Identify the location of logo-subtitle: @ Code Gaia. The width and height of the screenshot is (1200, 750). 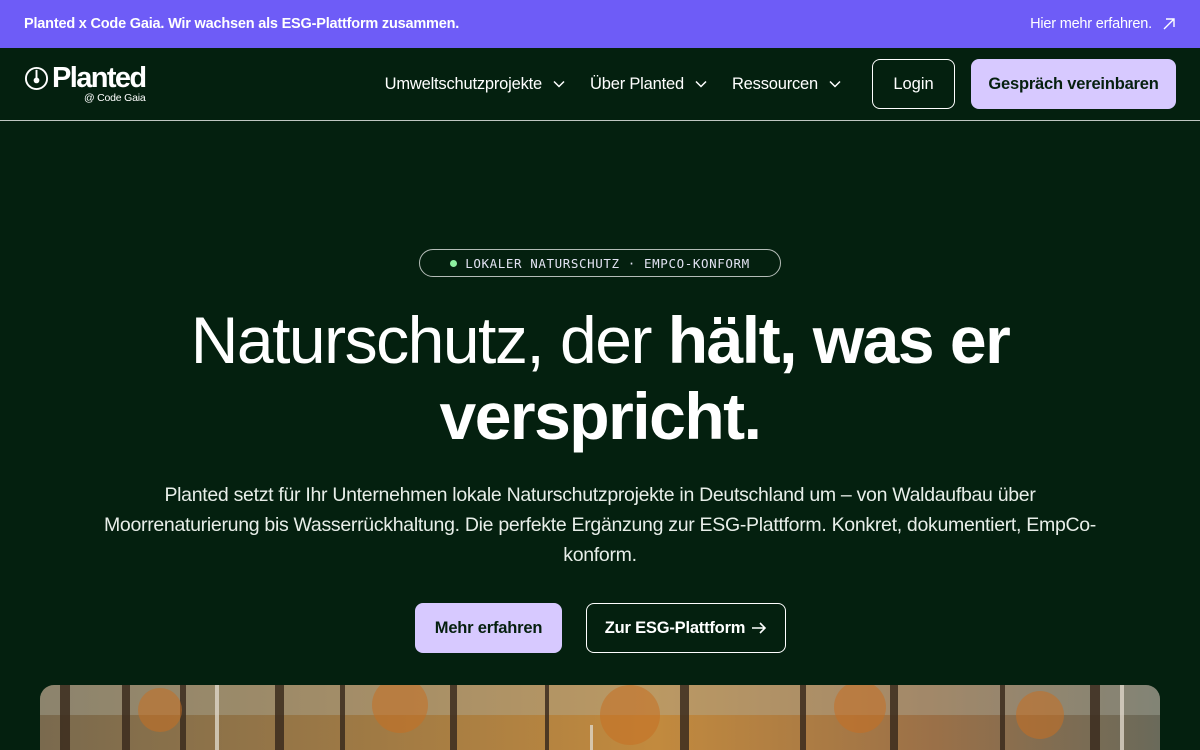
(114, 98).